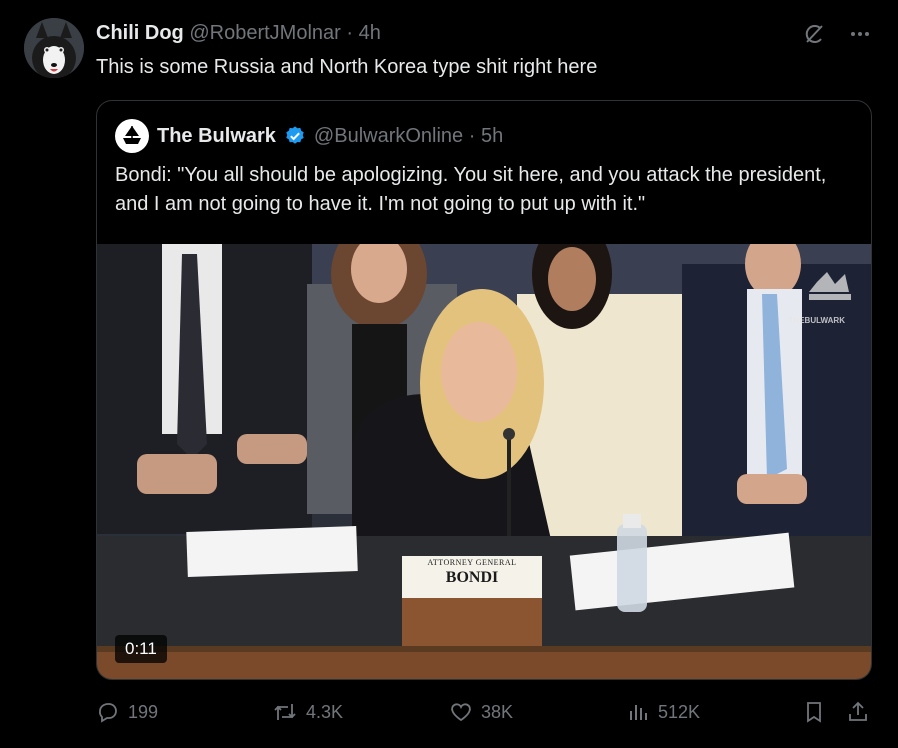 This screenshot has height=748, width=898. Describe the element at coordinates (814, 34) in the screenshot. I see `grok-icon` at that location.